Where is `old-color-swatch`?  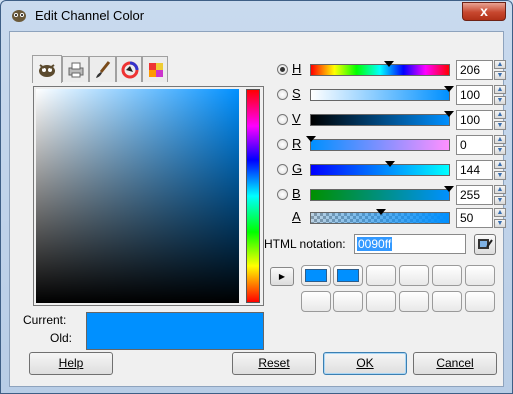 old-color-swatch is located at coordinates (175, 339).